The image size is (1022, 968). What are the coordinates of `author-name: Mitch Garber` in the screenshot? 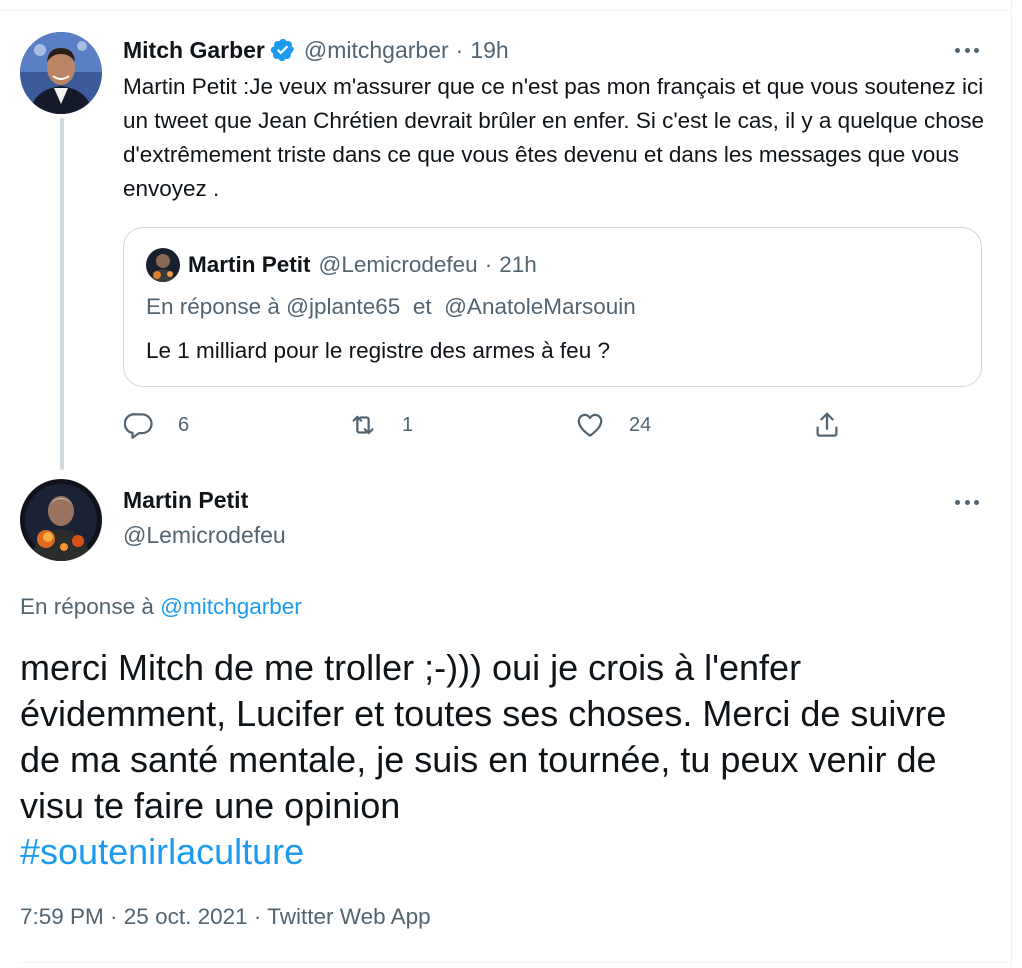 It's located at (194, 50).